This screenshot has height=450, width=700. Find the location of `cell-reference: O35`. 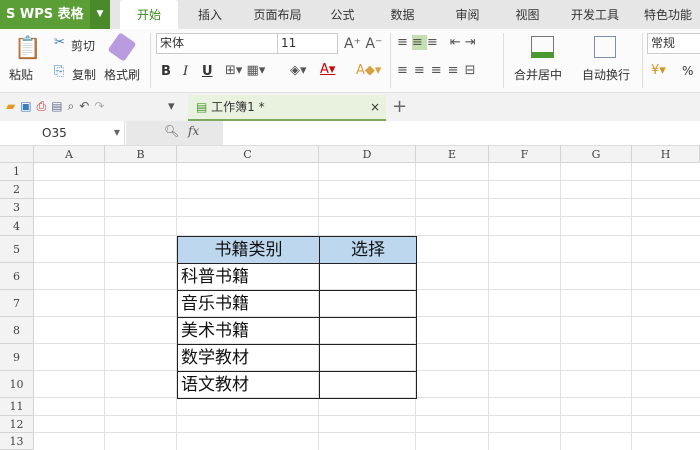

cell-reference: O35 is located at coordinates (54, 133).